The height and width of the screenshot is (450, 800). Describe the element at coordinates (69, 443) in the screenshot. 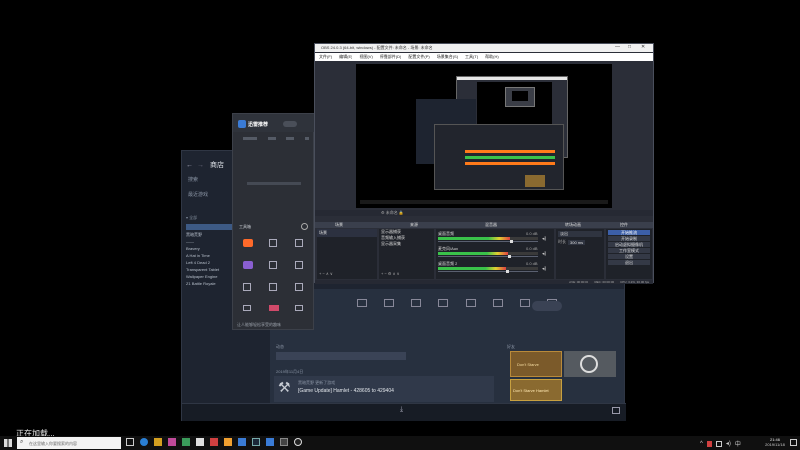

I see `taskbar-search: ⌕ 在这里输入你要搜索的内容` at that location.